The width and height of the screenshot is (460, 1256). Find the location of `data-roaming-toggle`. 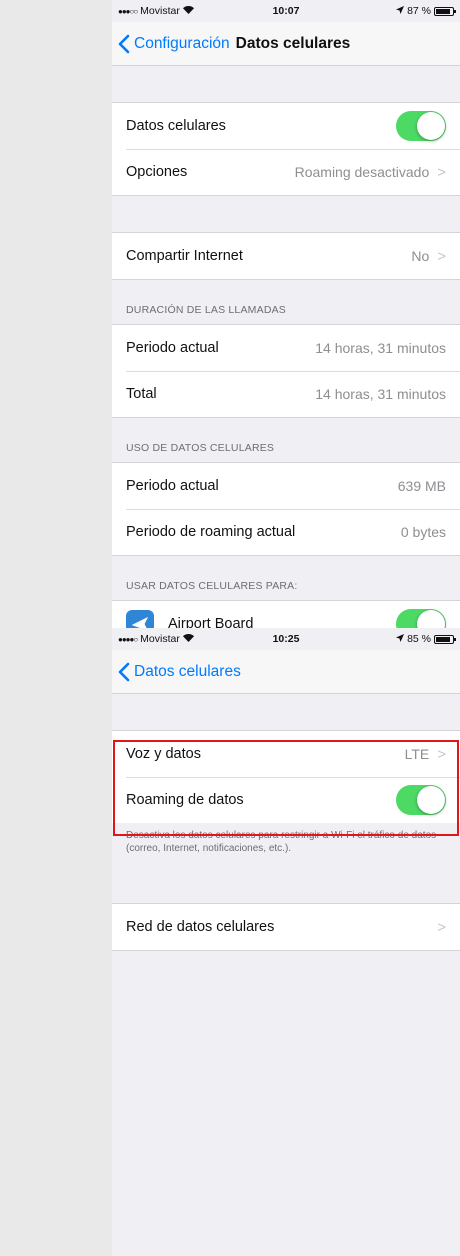

data-roaming-toggle is located at coordinates (421, 800).